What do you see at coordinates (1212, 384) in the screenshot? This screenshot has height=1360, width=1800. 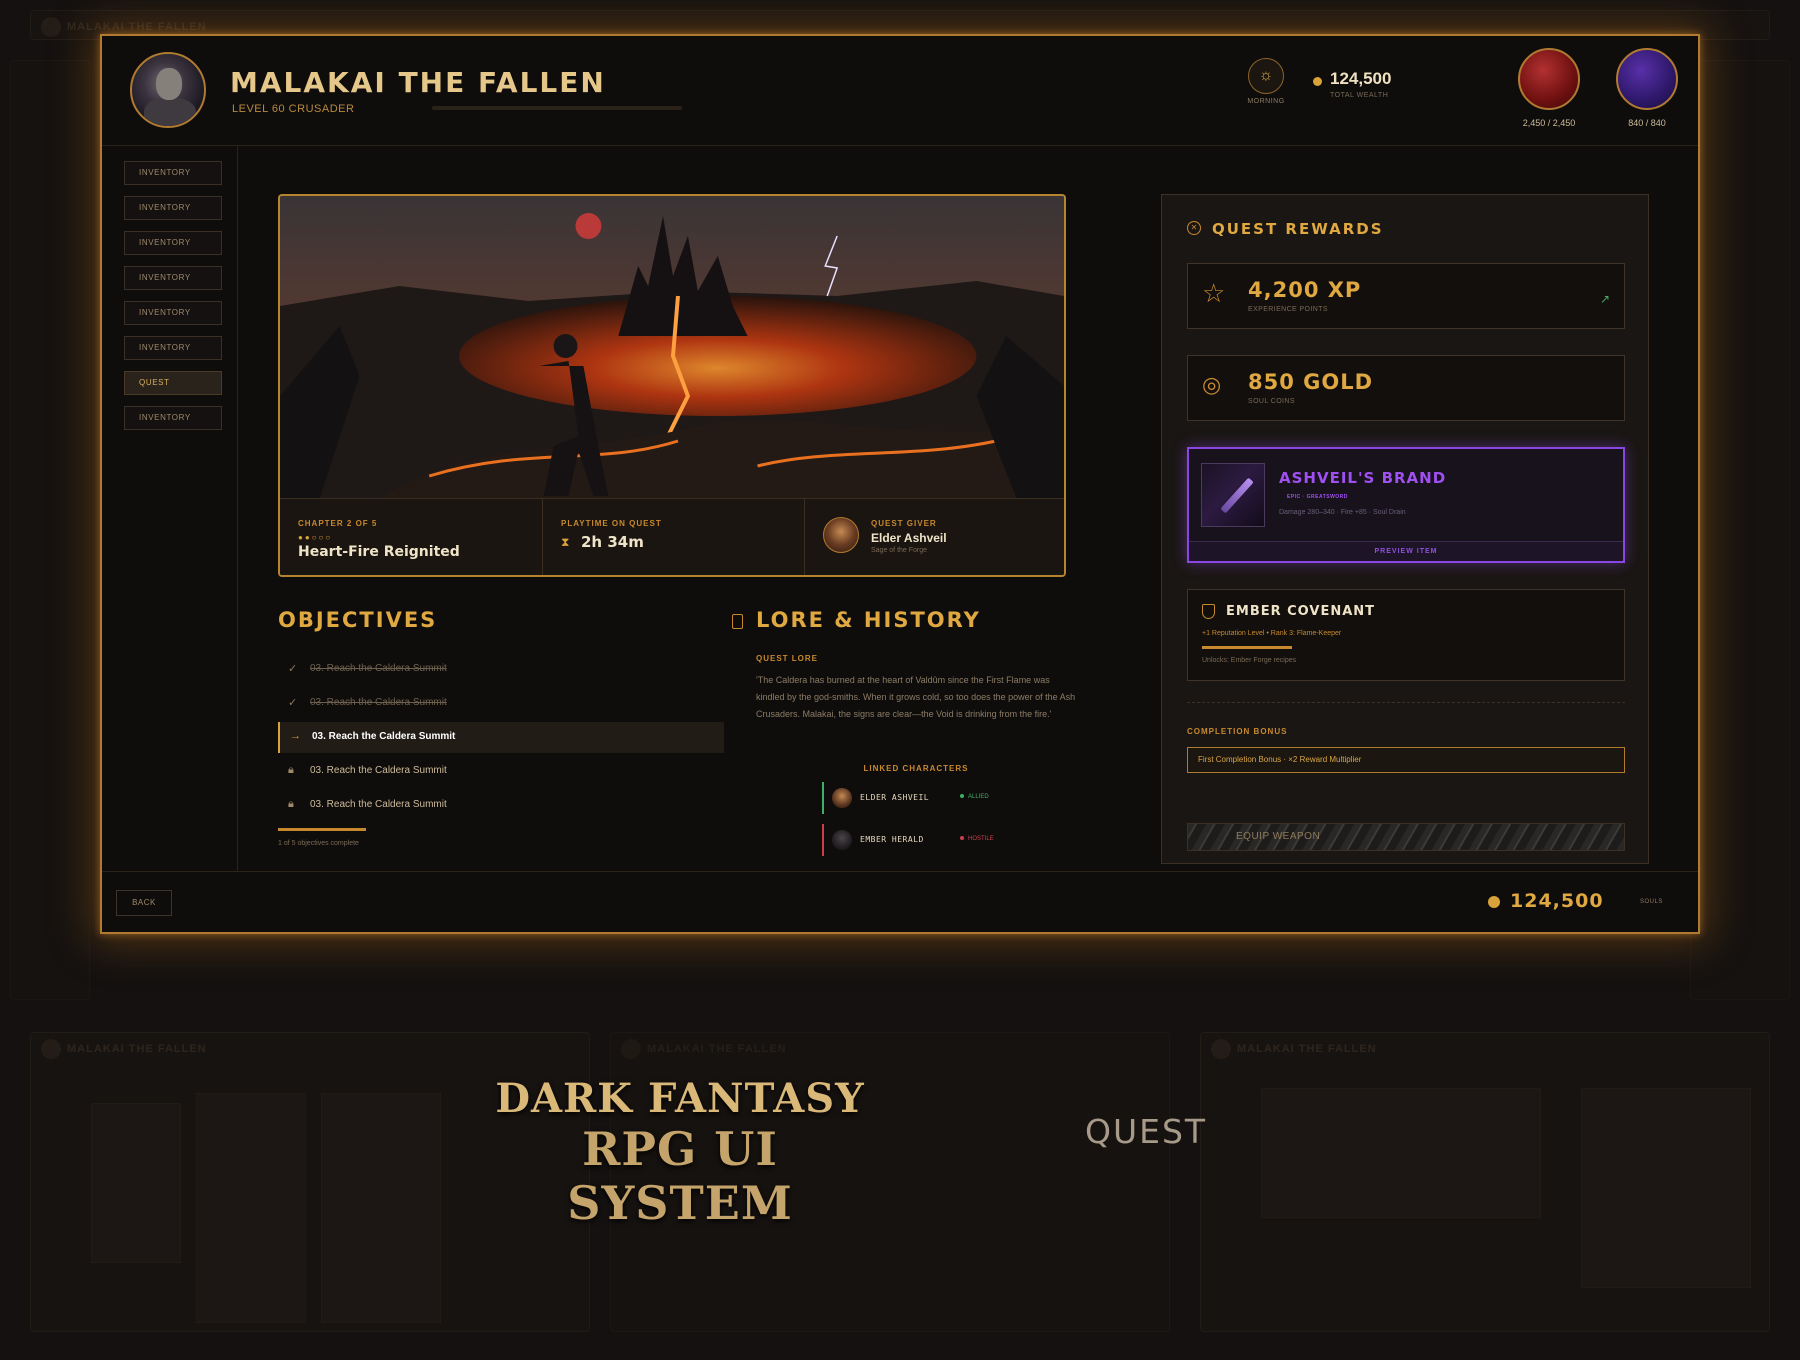 I see `coins-icon: ◎` at bounding box center [1212, 384].